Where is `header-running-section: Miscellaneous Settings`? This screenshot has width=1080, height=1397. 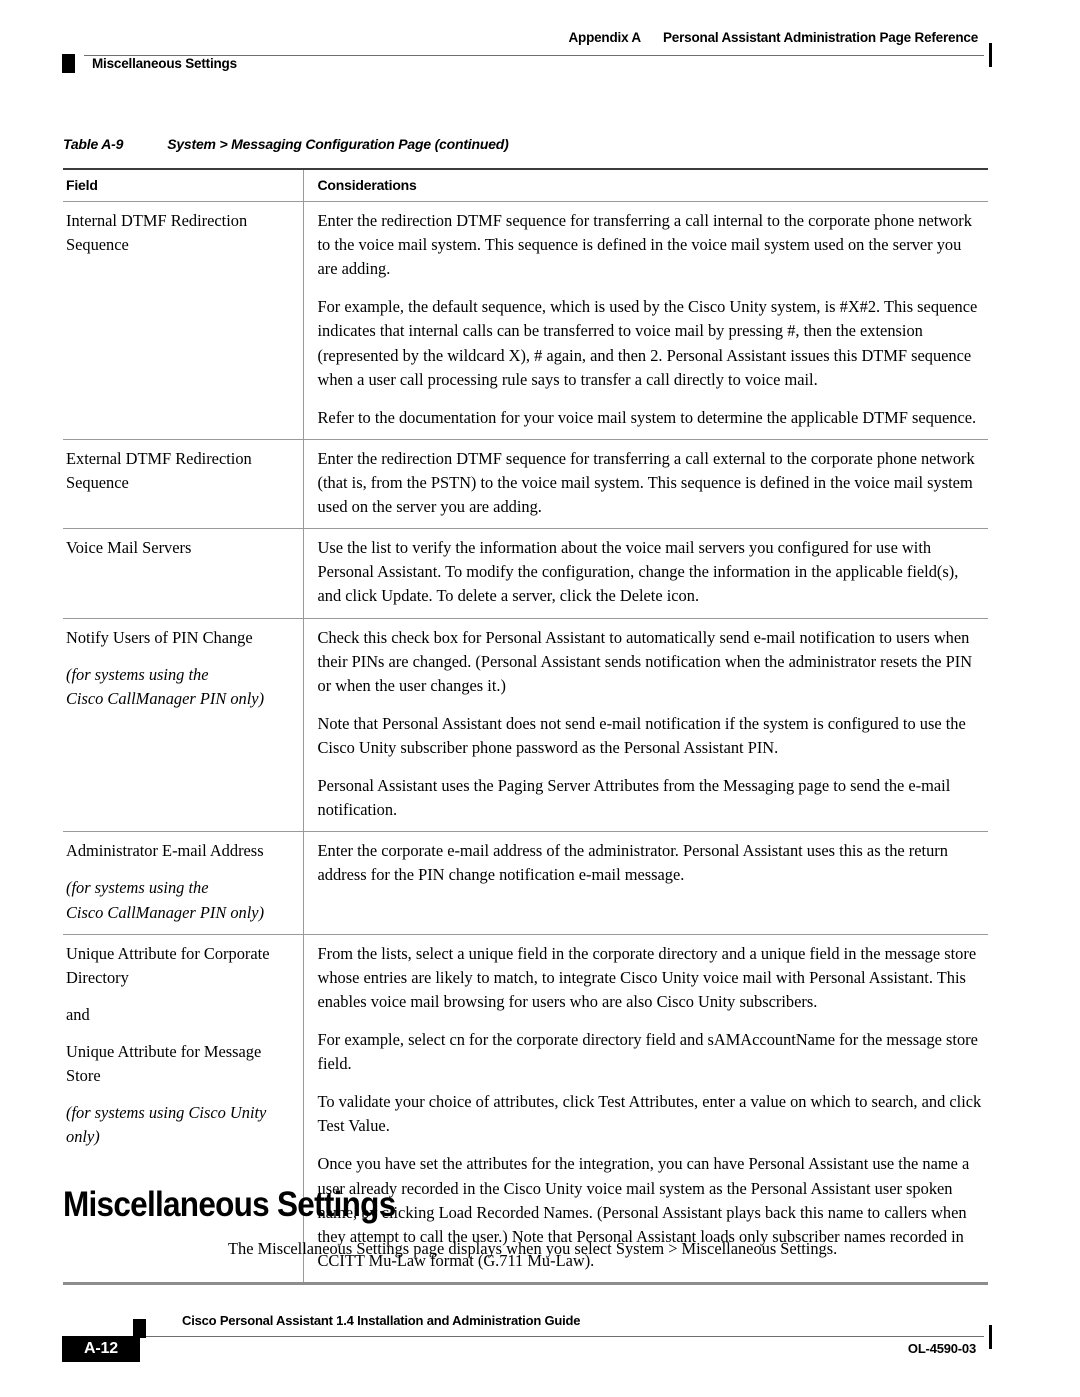 header-running-section: Miscellaneous Settings is located at coordinates (164, 63).